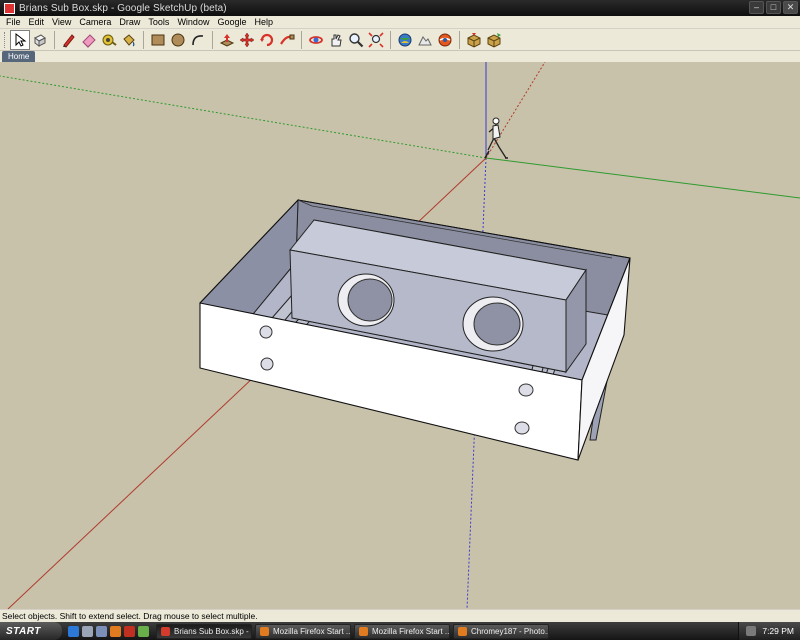  I want to click on toolbar, so click(400, 40).